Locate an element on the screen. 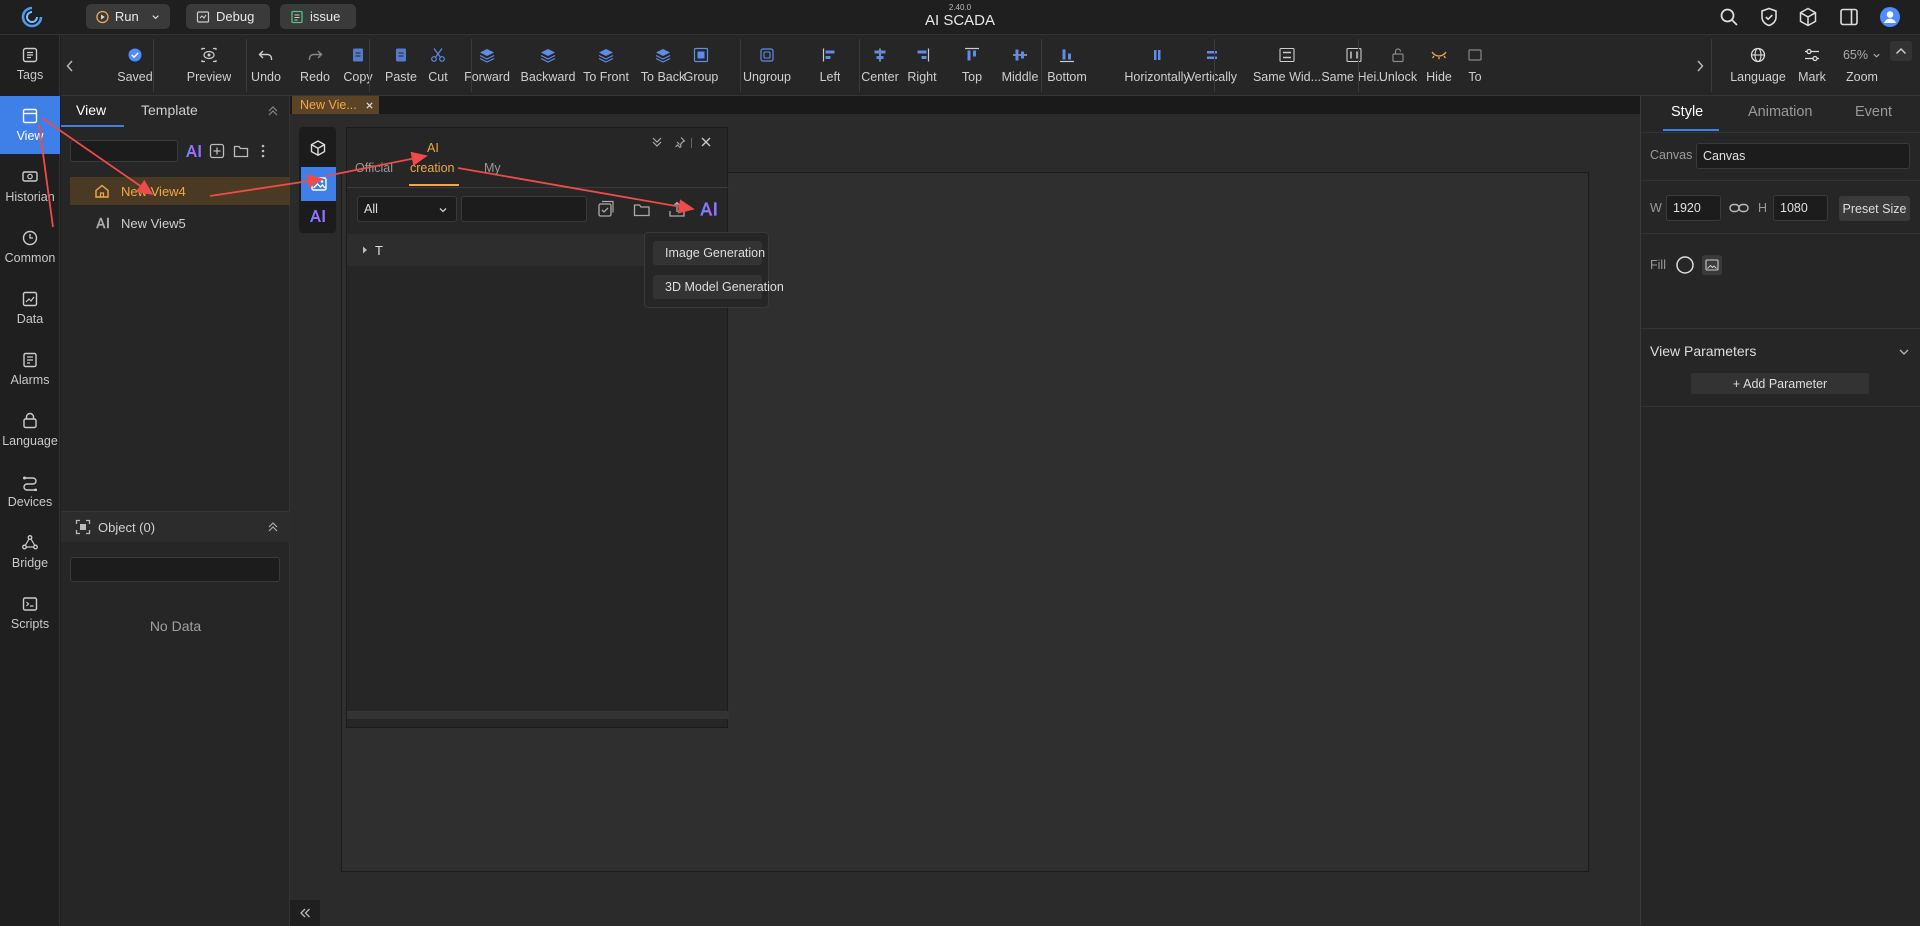 The width and height of the screenshot is (1920, 926). object-header: Object (0) is located at coordinates (175, 527).